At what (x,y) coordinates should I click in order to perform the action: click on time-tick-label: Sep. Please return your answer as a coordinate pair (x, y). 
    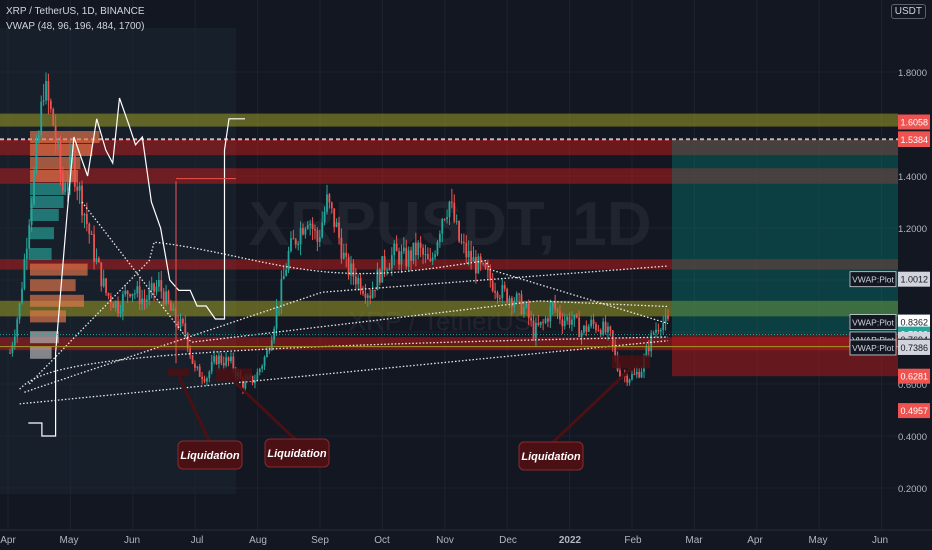
    Looking at the image, I should click on (320, 540).